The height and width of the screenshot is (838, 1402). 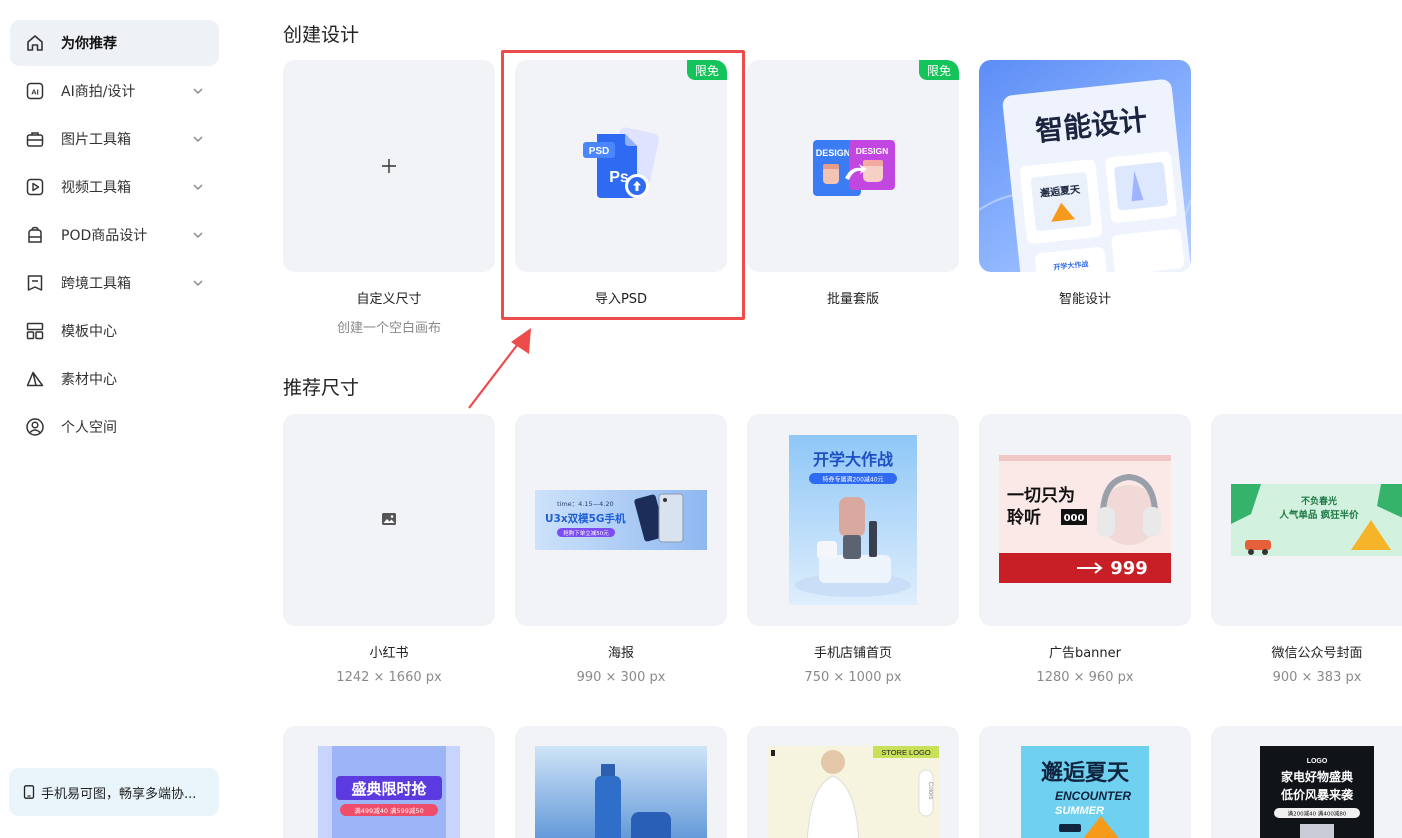 What do you see at coordinates (1093, 796) in the screenshot?
I see `summer-en-1: ENCOUNTER` at bounding box center [1093, 796].